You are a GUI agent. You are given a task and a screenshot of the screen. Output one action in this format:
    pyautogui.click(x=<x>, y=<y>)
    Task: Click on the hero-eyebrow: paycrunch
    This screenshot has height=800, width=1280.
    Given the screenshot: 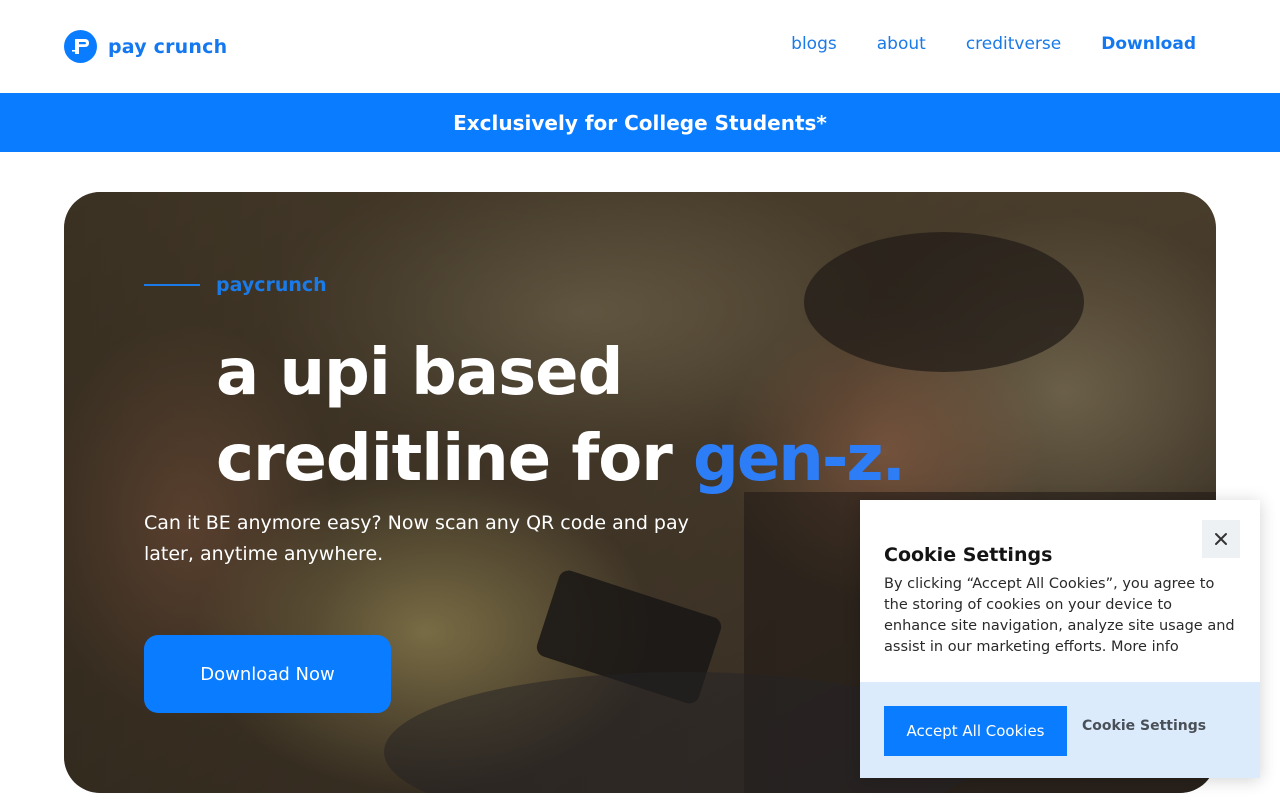 What is the action you would take?
    pyautogui.click(x=235, y=285)
    